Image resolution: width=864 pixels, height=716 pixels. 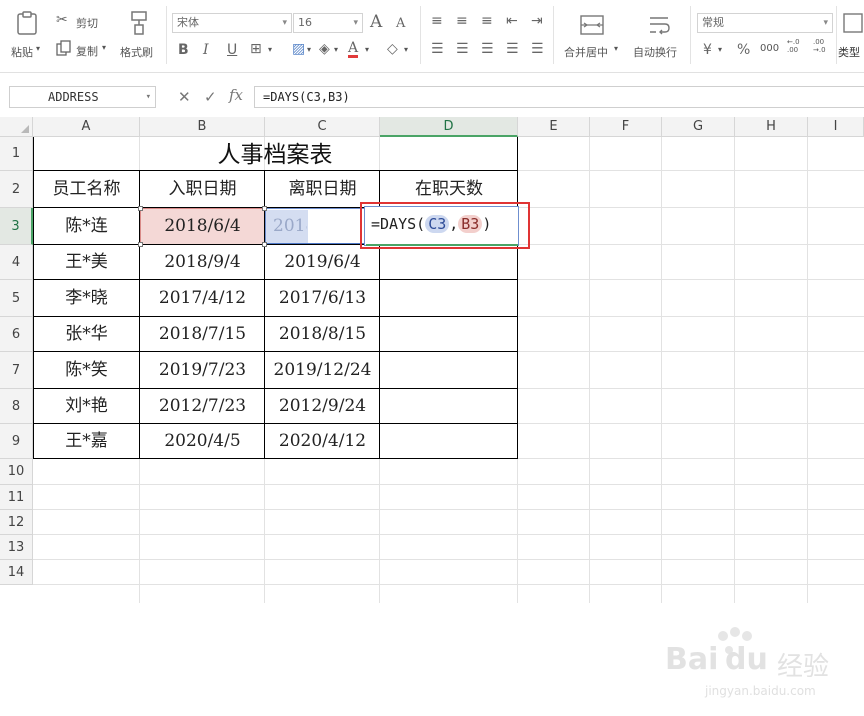 What do you see at coordinates (400, 24) in the screenshot?
I see `font-shrink-icon: A` at bounding box center [400, 24].